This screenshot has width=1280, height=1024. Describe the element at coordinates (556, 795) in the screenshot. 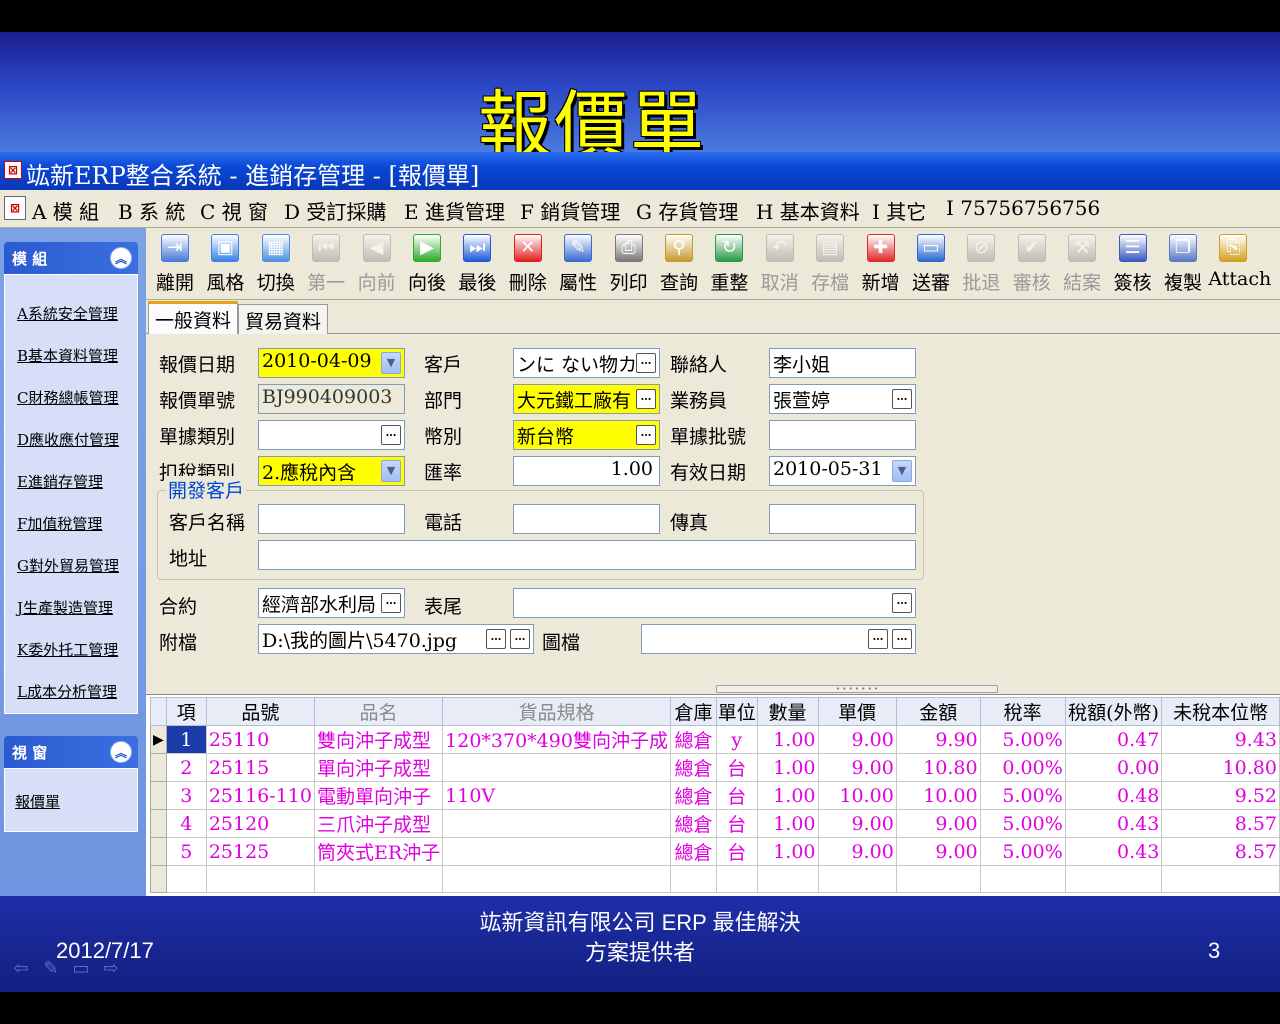

I see `cell-spec: 110V` at that location.